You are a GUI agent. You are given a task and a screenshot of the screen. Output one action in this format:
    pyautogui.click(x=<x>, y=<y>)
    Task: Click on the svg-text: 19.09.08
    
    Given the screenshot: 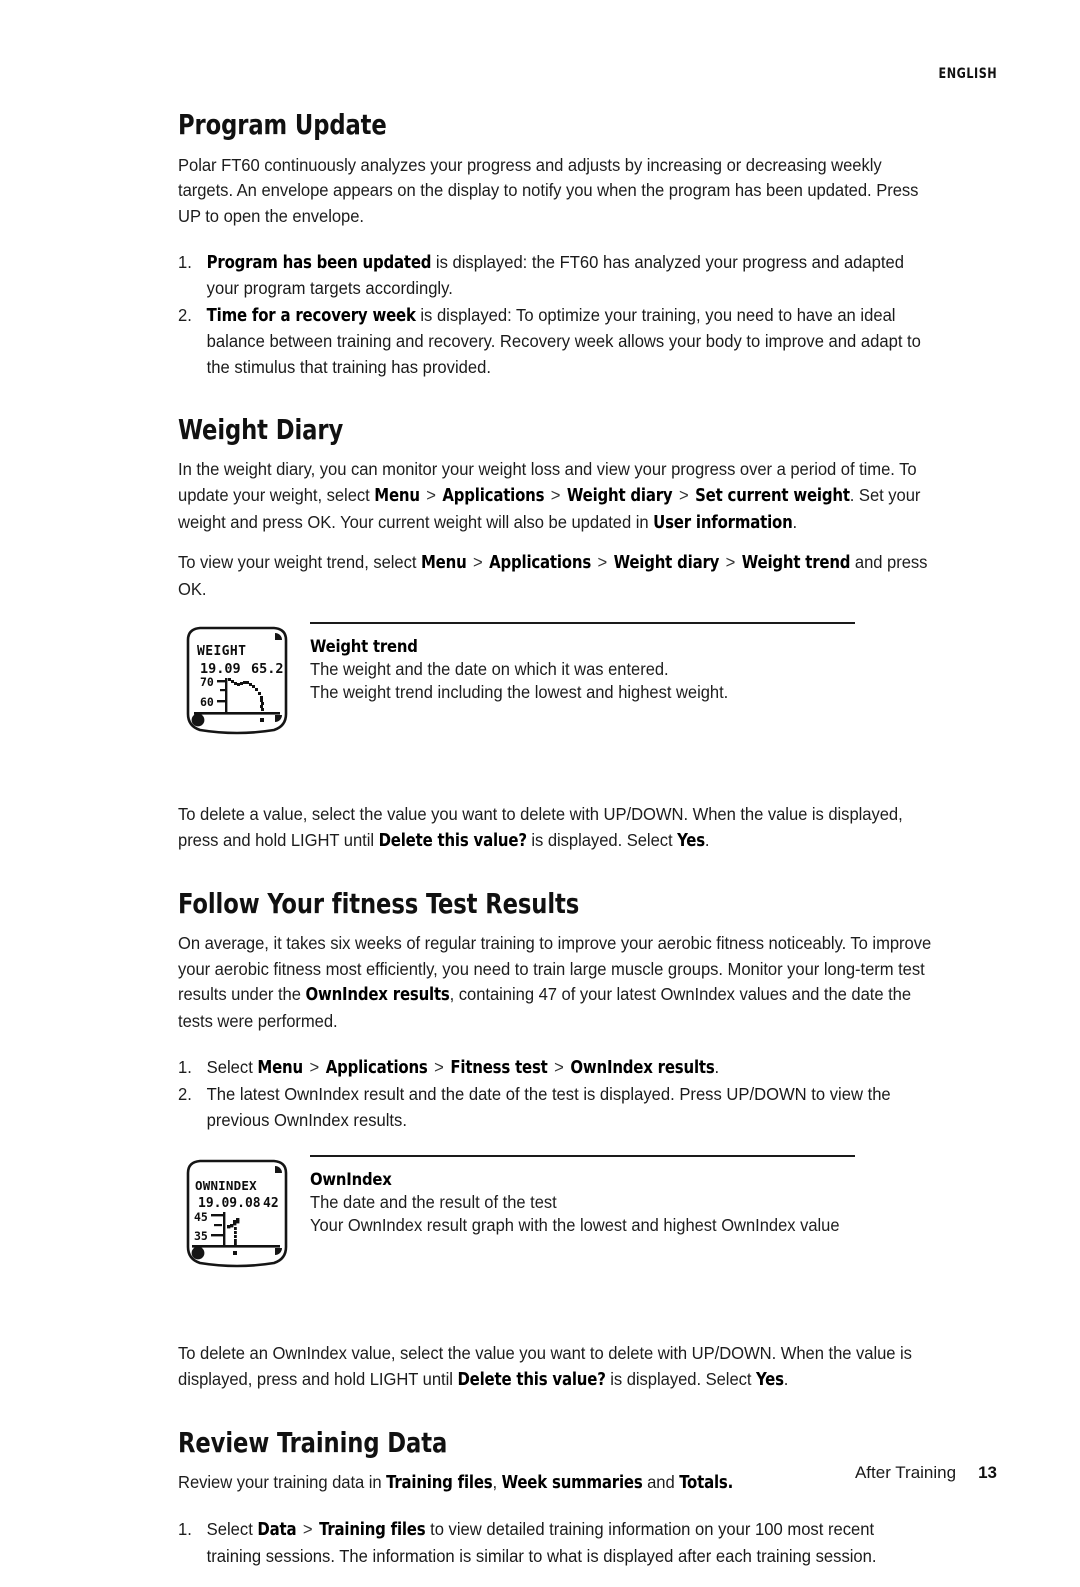 What is the action you would take?
    pyautogui.click(x=229, y=1203)
    